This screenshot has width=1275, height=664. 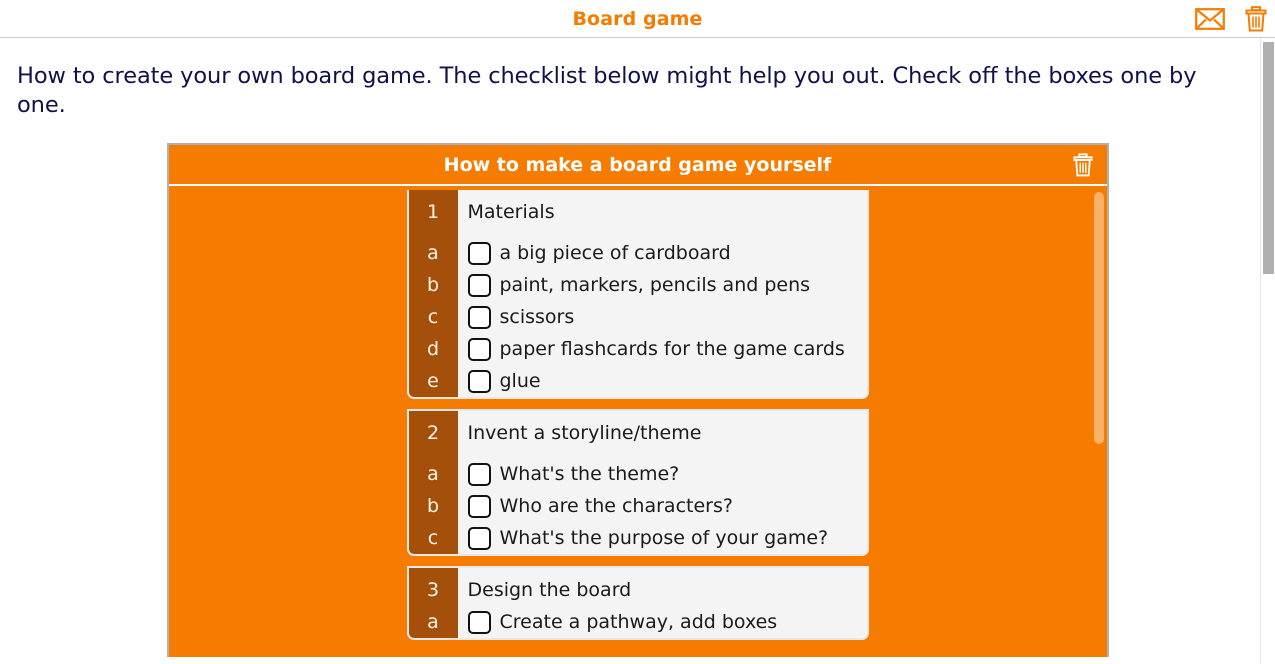 I want to click on checklist-item: Create a pathway, add boxes, so click(x=662, y=622).